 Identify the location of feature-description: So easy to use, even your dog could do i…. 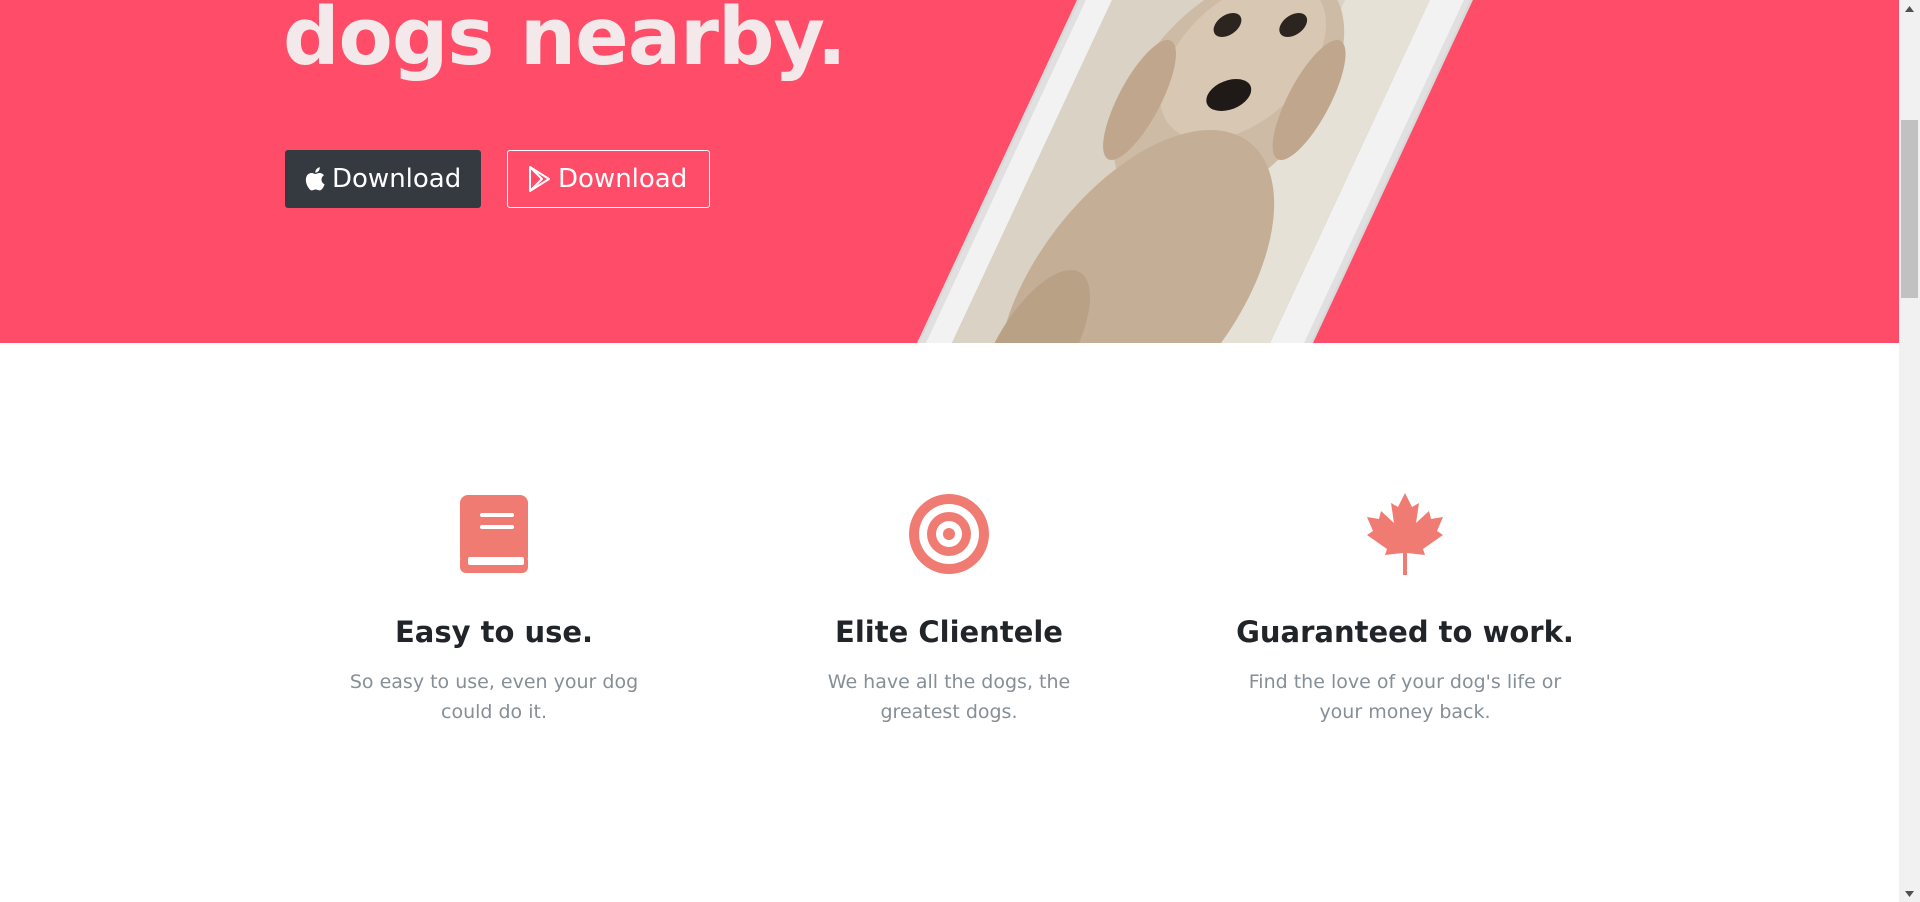
(494, 697).